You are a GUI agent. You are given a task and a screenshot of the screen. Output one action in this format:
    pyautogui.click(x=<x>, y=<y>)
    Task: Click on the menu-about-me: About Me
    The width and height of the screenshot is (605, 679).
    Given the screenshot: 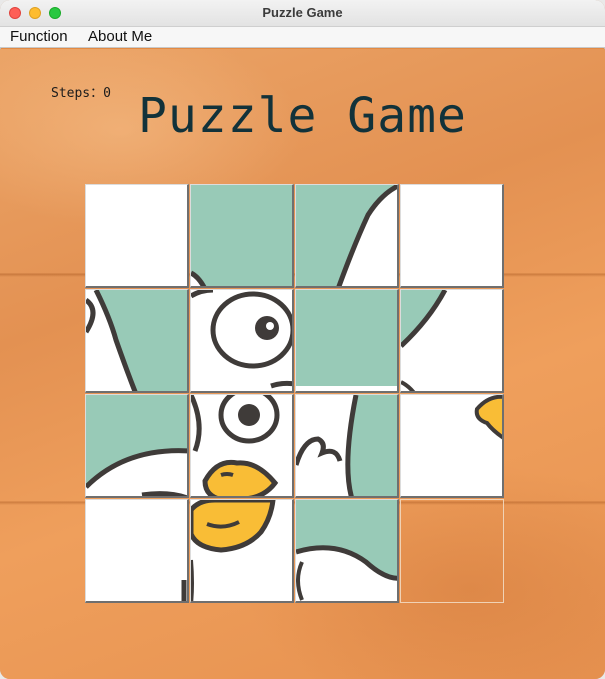 What is the action you would take?
    pyautogui.click(x=120, y=36)
    